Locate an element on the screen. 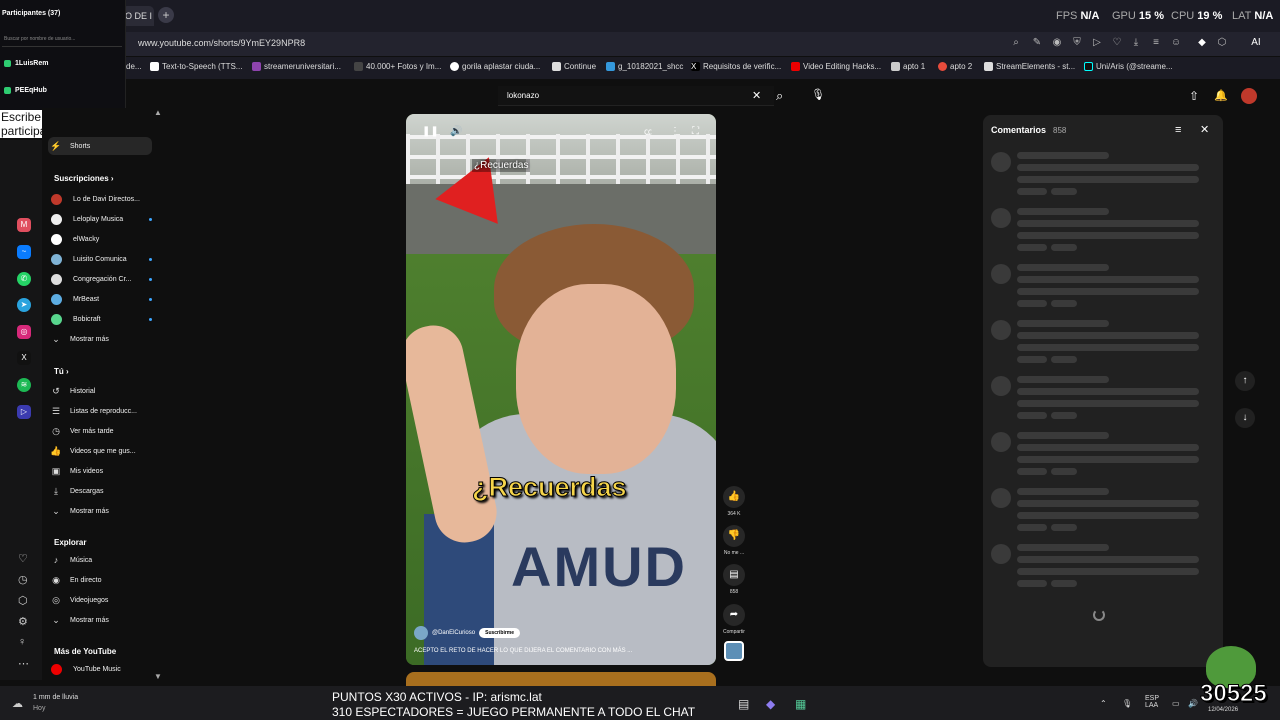  monitor-icon: ▭ is located at coordinates (1176, 703).